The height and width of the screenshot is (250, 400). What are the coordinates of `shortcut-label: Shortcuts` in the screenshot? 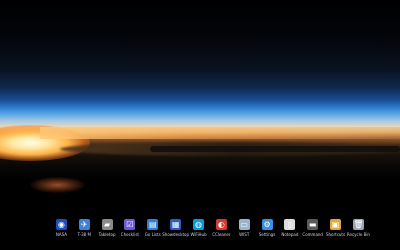 It's located at (335, 234).